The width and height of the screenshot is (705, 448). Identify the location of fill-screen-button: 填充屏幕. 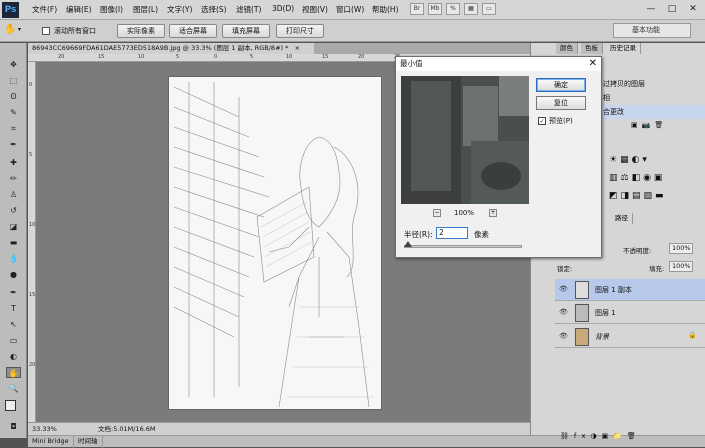
(246, 31).